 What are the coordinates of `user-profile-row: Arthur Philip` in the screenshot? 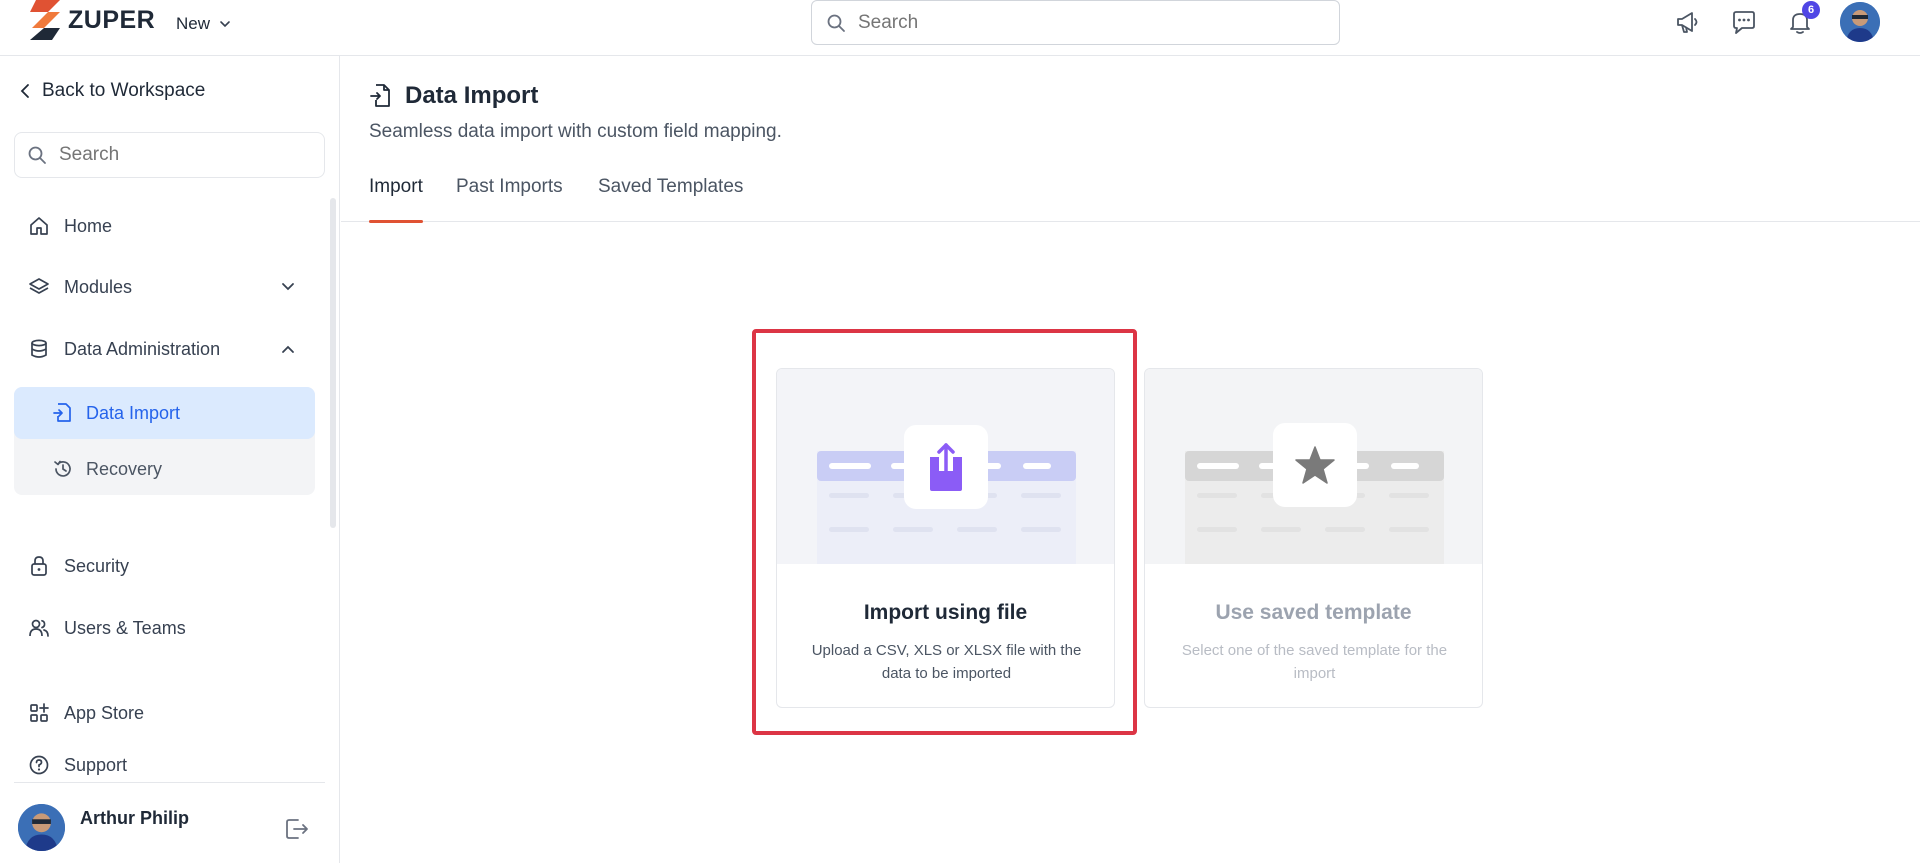 It's located at (168, 829).